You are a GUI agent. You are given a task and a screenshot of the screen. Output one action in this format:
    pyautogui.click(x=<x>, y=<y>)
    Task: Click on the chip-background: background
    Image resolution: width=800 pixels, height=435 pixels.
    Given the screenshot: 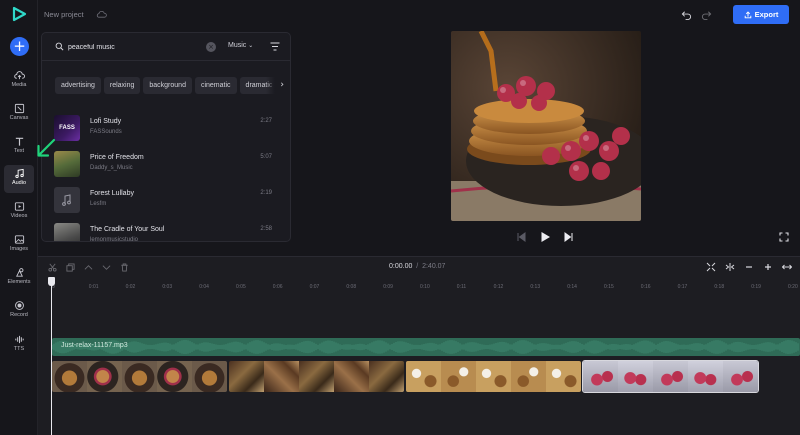 What is the action you would take?
    pyautogui.click(x=167, y=85)
    